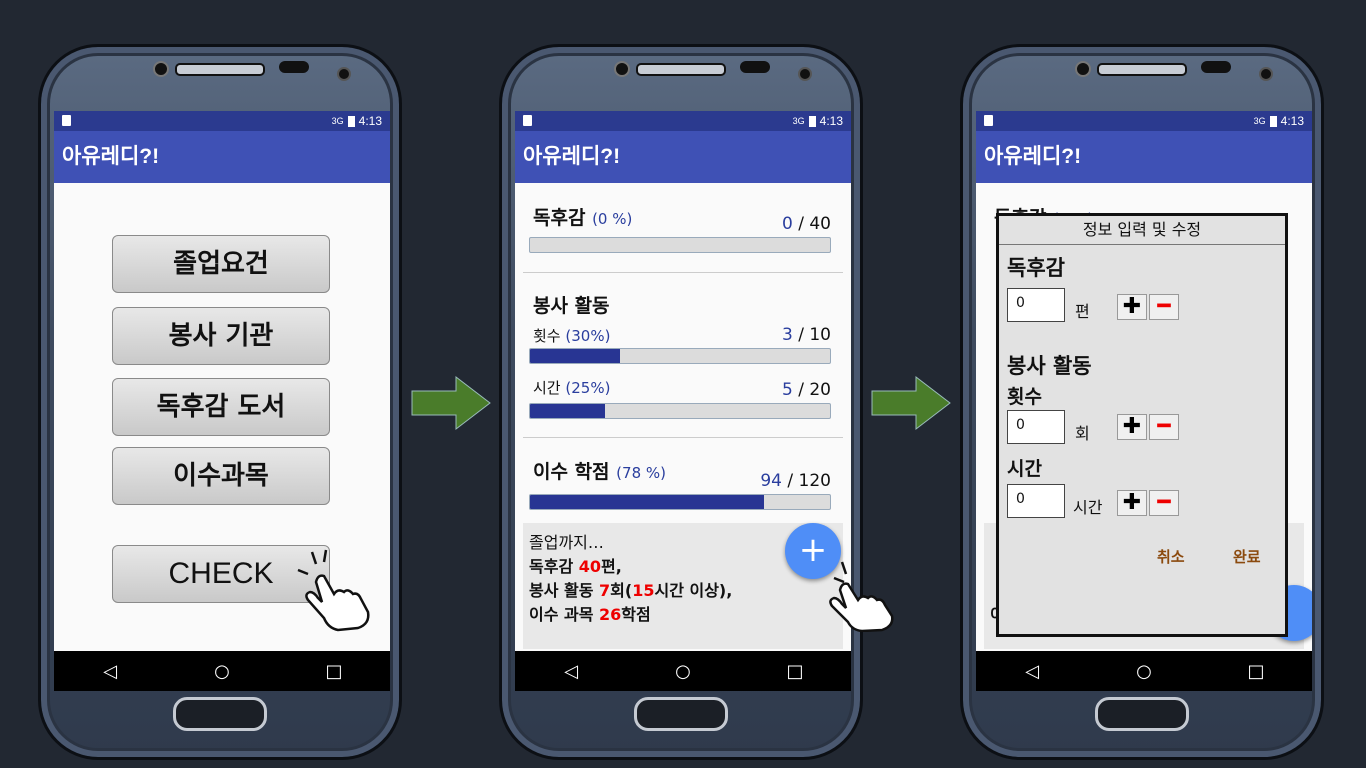 The image size is (1366, 768). What do you see at coordinates (1036, 268) in the screenshot?
I see `reading-label: 독후감` at bounding box center [1036, 268].